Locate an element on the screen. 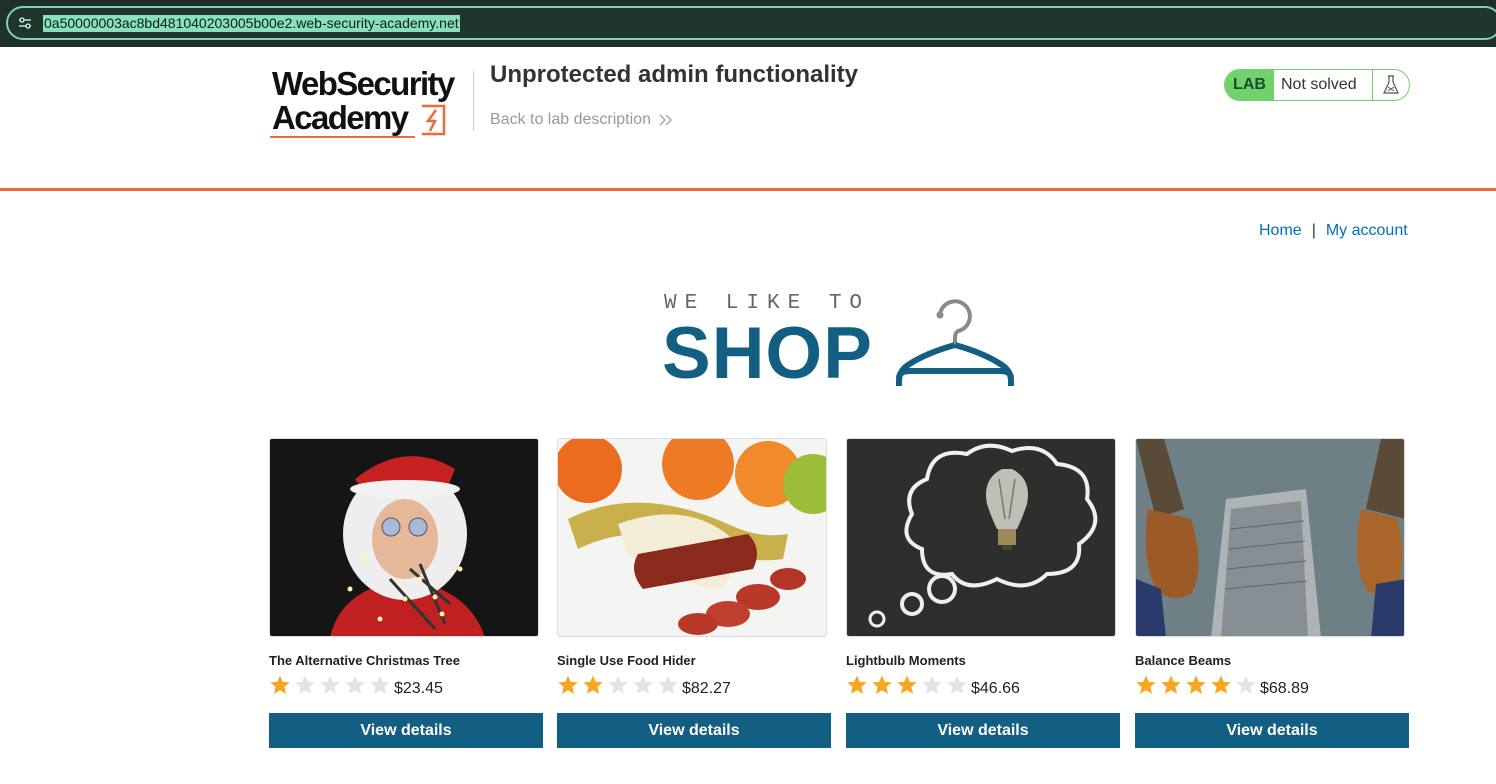 The image size is (1496, 784). nav-my-account-link: My account is located at coordinates (1367, 231).